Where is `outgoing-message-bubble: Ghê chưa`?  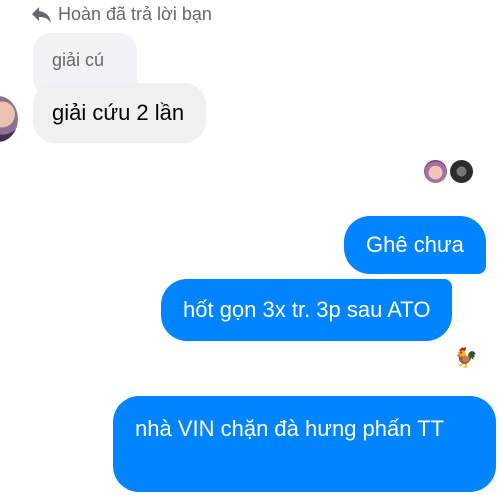 outgoing-message-bubble: Ghê chưa is located at coordinates (415, 245).